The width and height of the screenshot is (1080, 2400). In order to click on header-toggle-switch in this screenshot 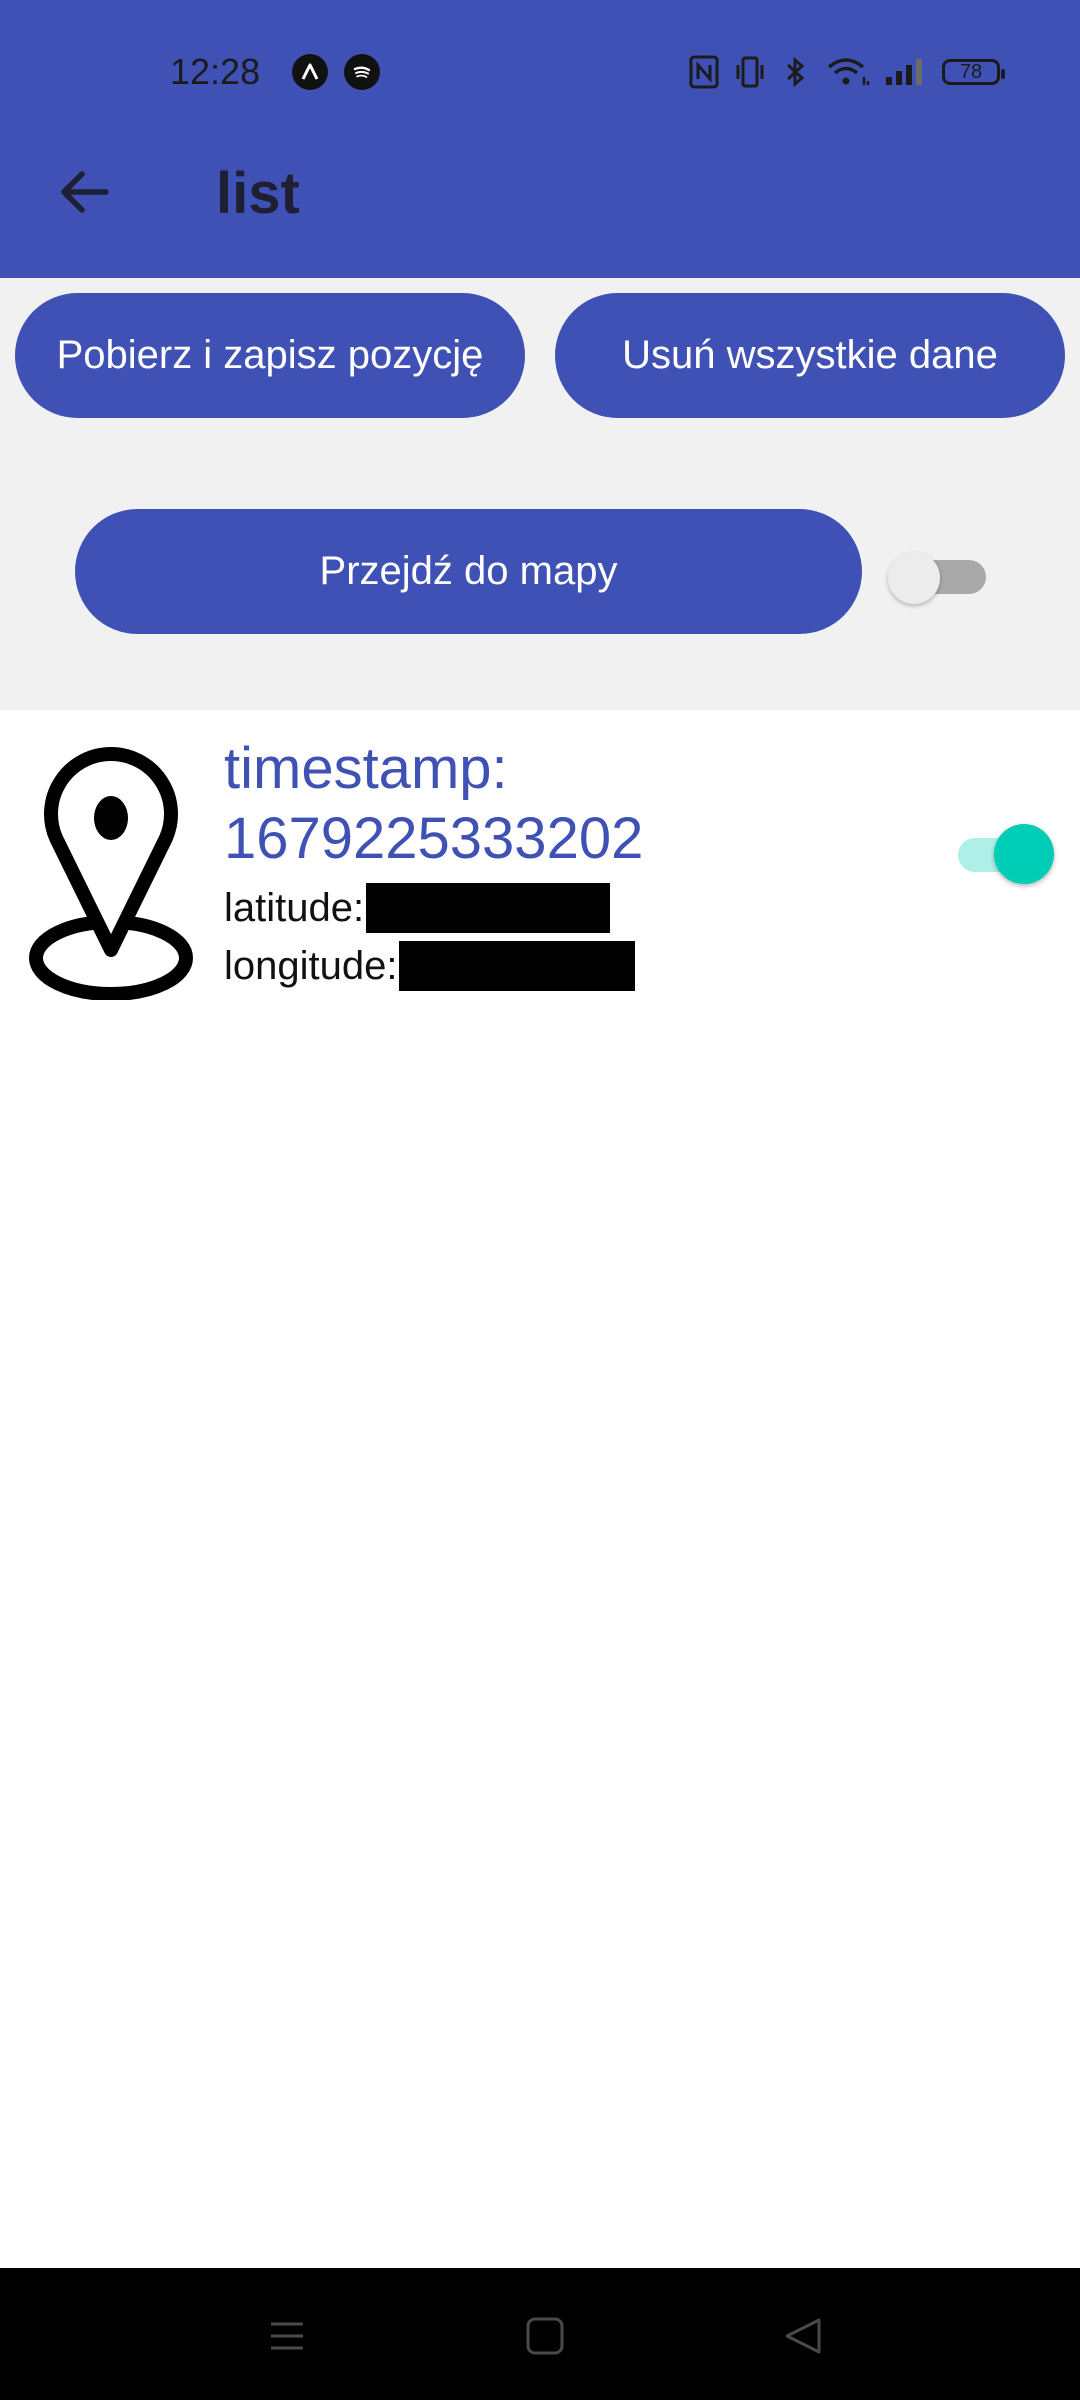, I will do `click(938, 578)`.